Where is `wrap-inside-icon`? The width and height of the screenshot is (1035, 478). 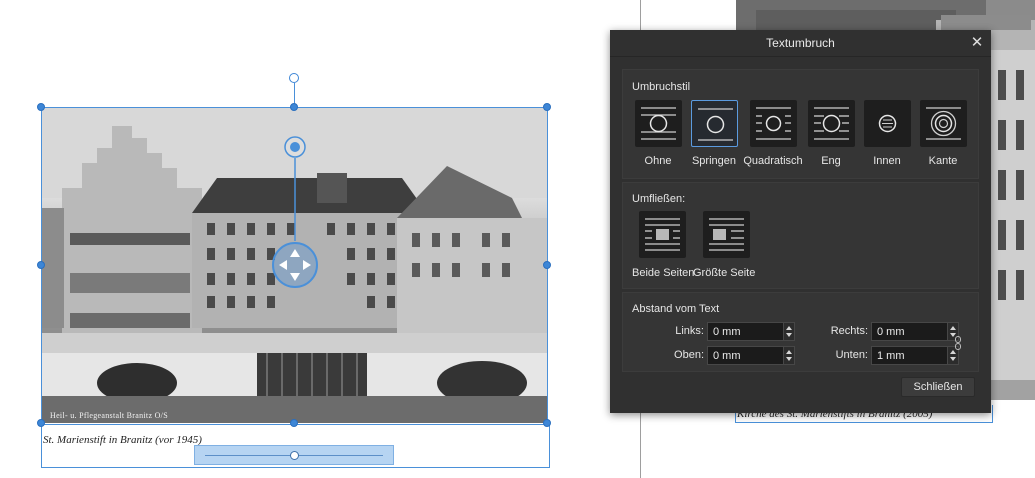 wrap-inside-icon is located at coordinates (887, 123).